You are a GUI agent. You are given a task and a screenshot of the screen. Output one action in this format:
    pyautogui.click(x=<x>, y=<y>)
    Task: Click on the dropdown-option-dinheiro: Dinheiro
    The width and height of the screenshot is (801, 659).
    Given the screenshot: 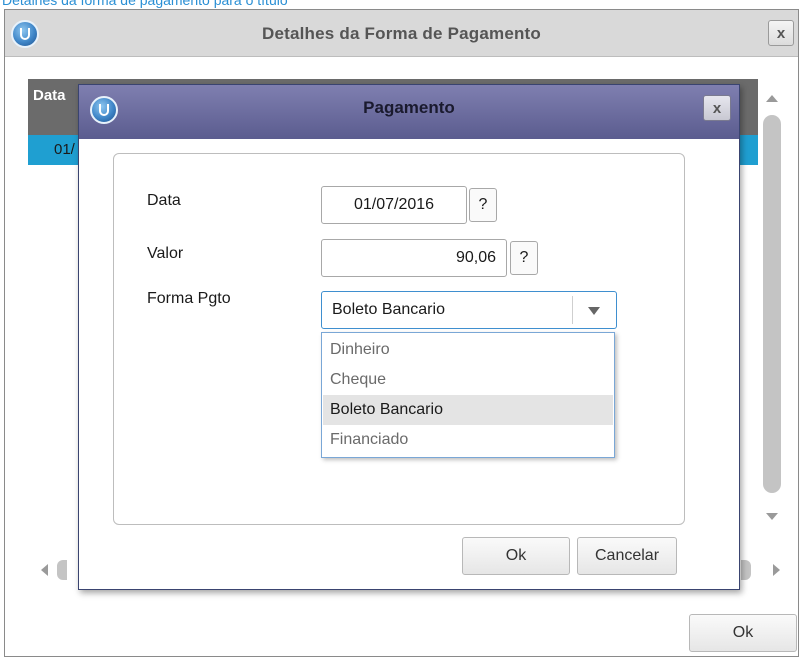 What is the action you would take?
    pyautogui.click(x=468, y=350)
    